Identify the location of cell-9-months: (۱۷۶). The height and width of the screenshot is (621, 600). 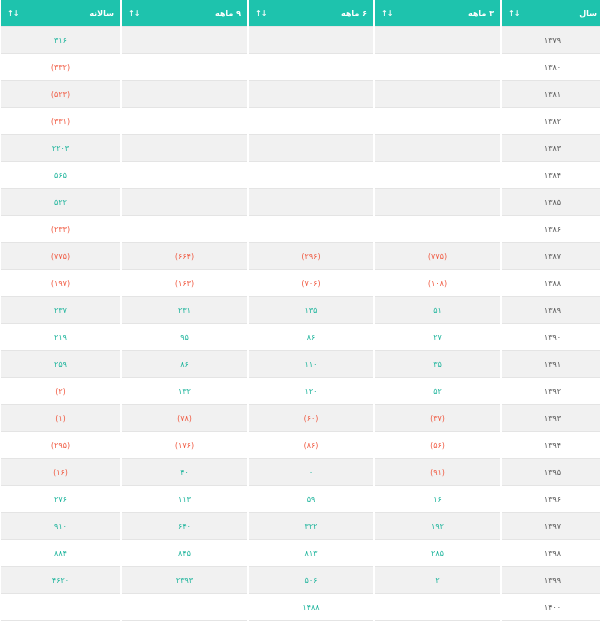
(184, 445).